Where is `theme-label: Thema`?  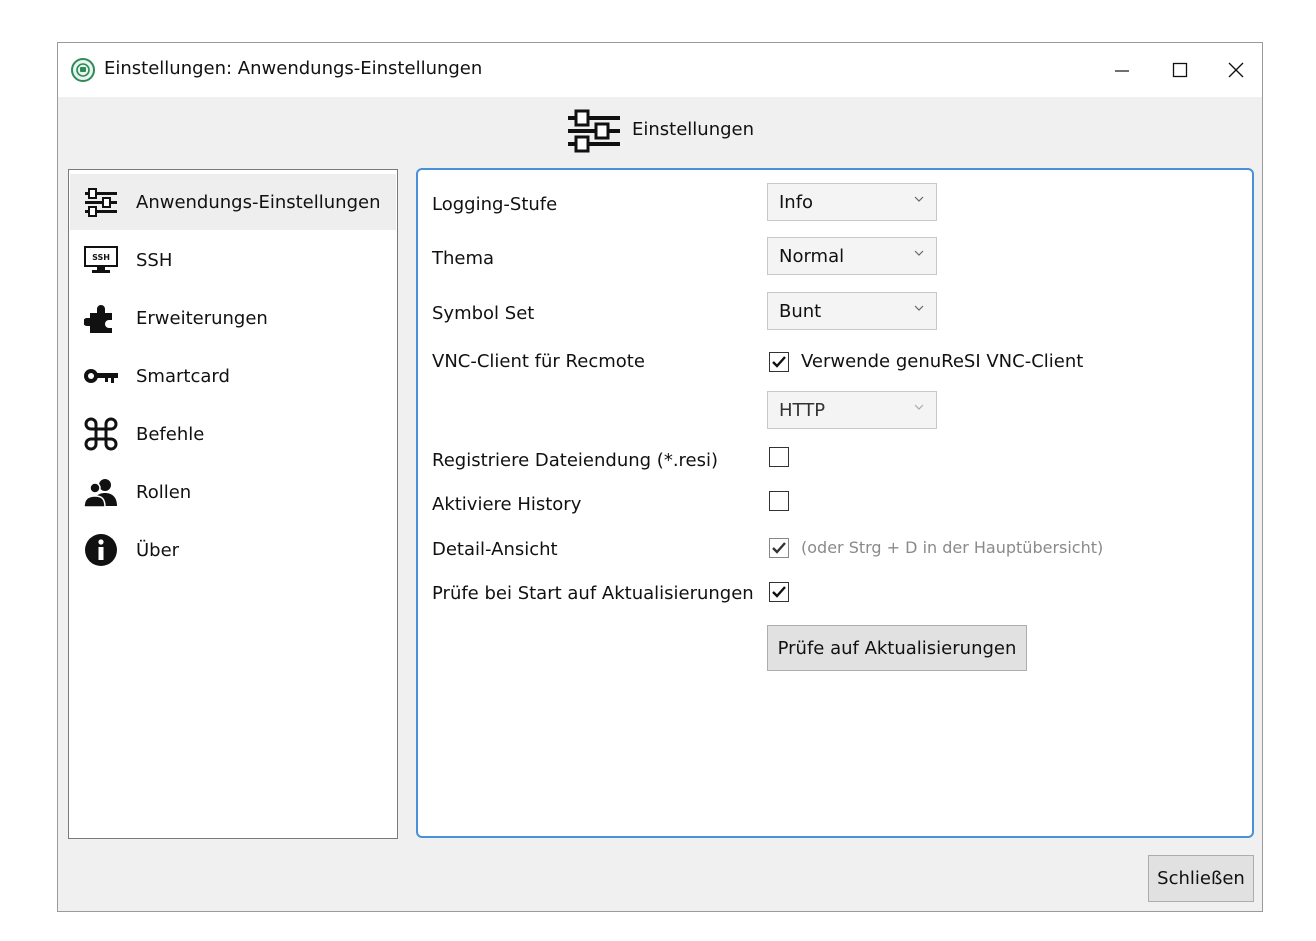 theme-label: Thema is located at coordinates (463, 258).